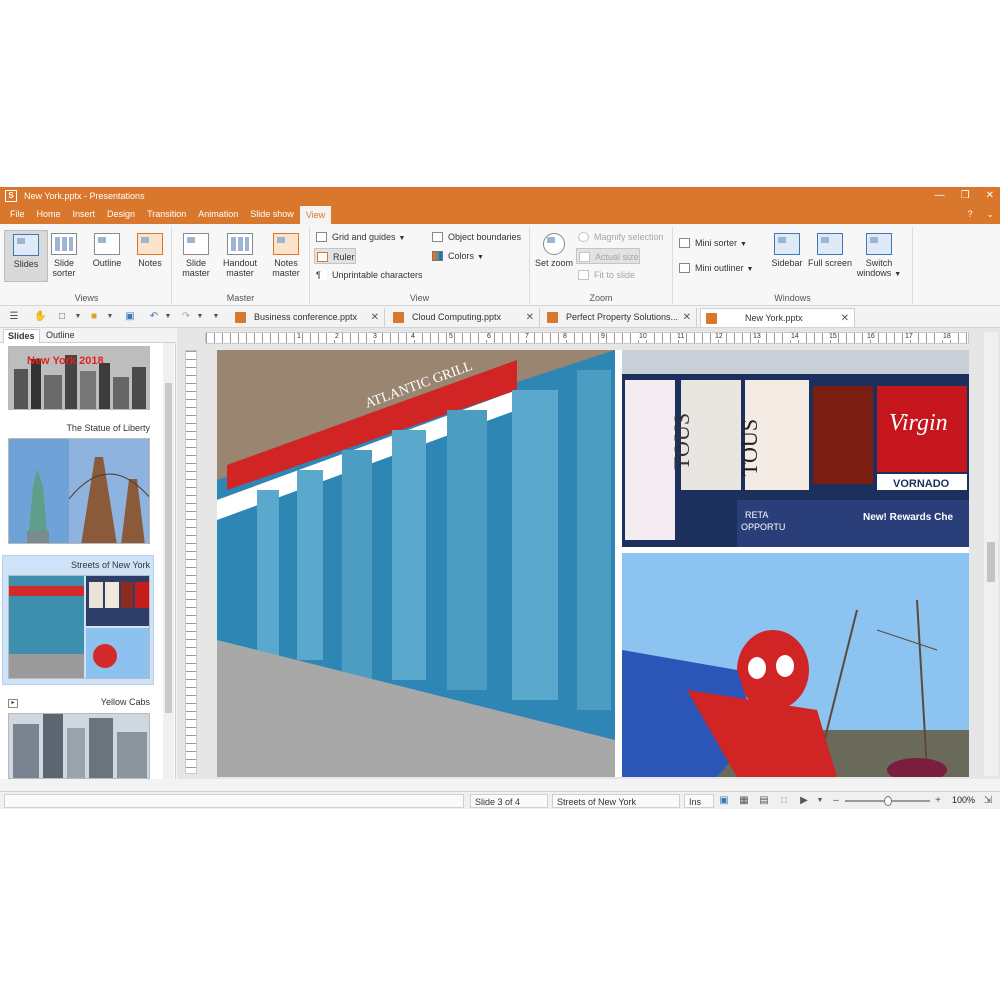  What do you see at coordinates (830, 256) in the screenshot?
I see `full-screen-button: Full screen` at bounding box center [830, 256].